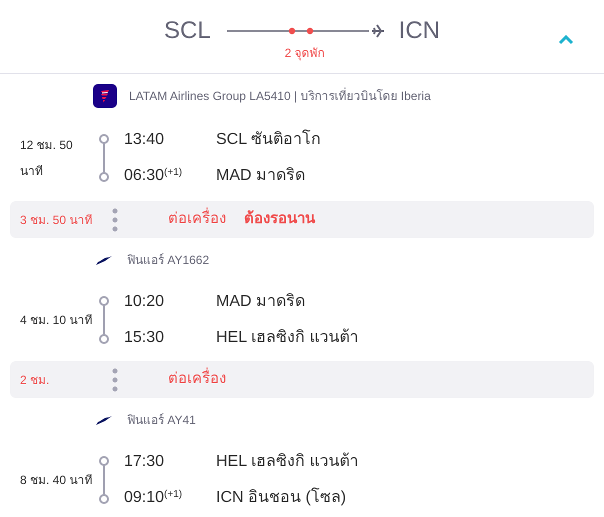 The width and height of the screenshot is (604, 517). Describe the element at coordinates (566, 40) in the screenshot. I see `chevron-up-icon` at that location.